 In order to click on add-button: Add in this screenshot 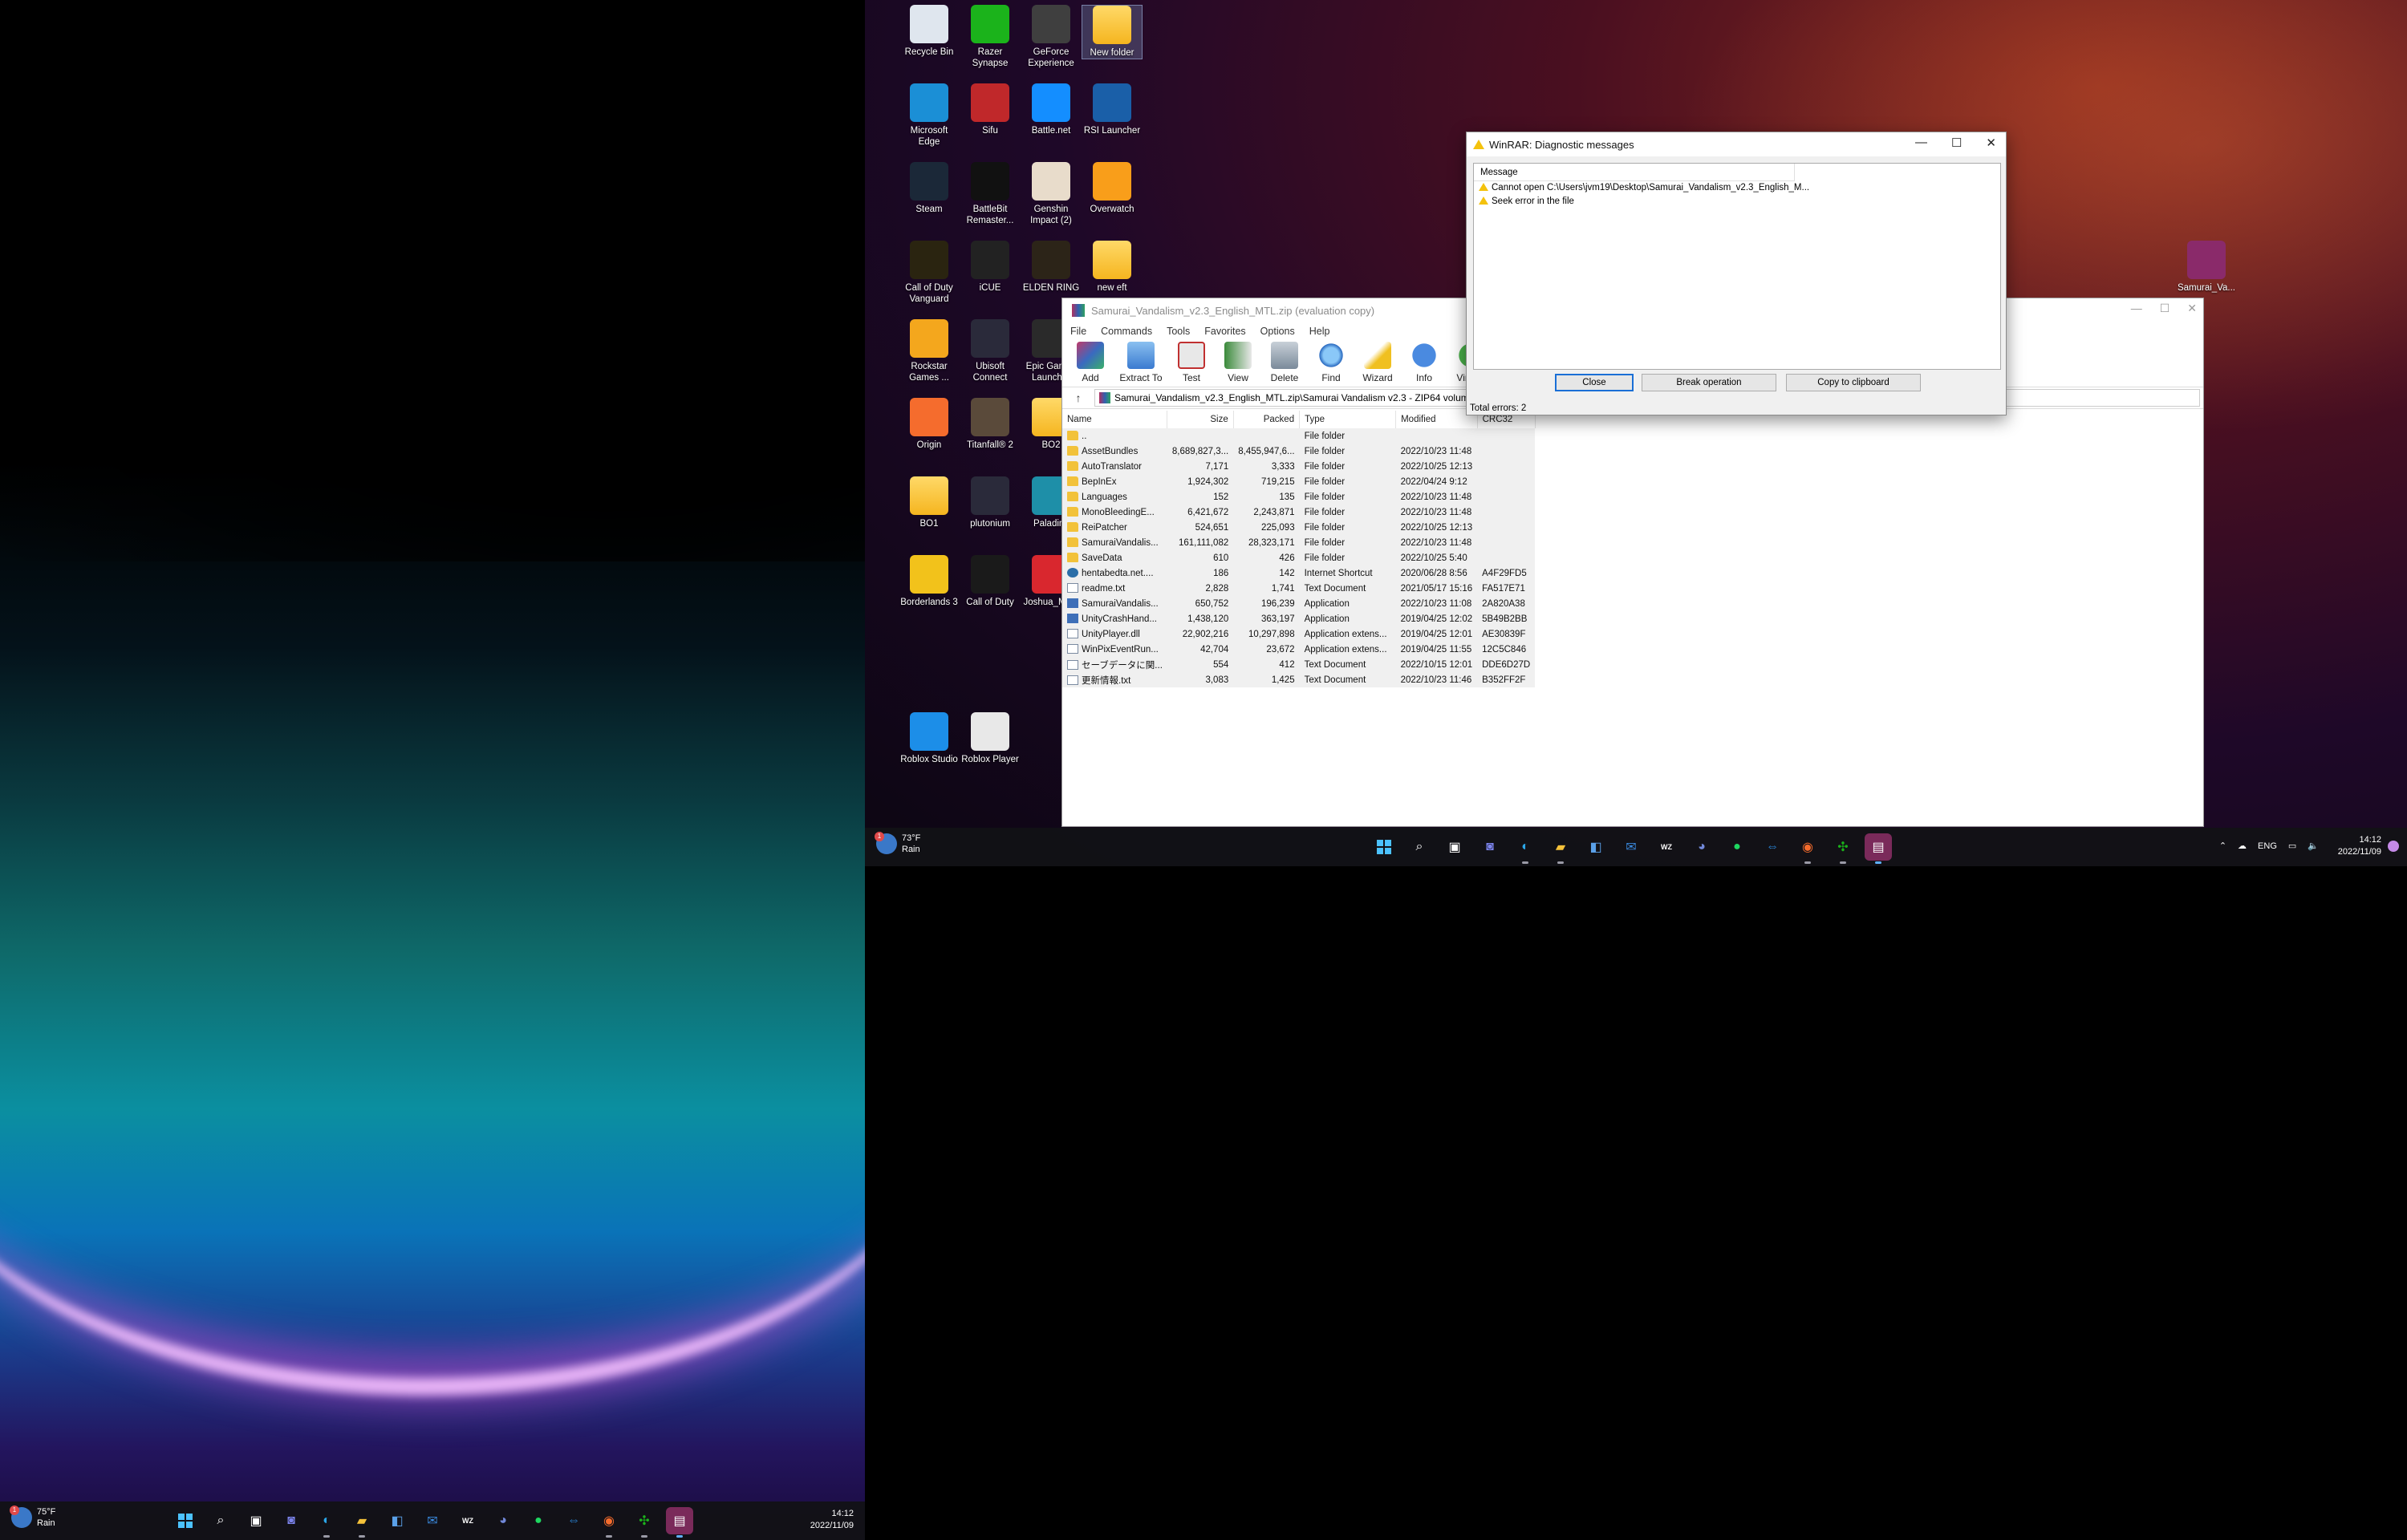, I will do `click(1090, 362)`.